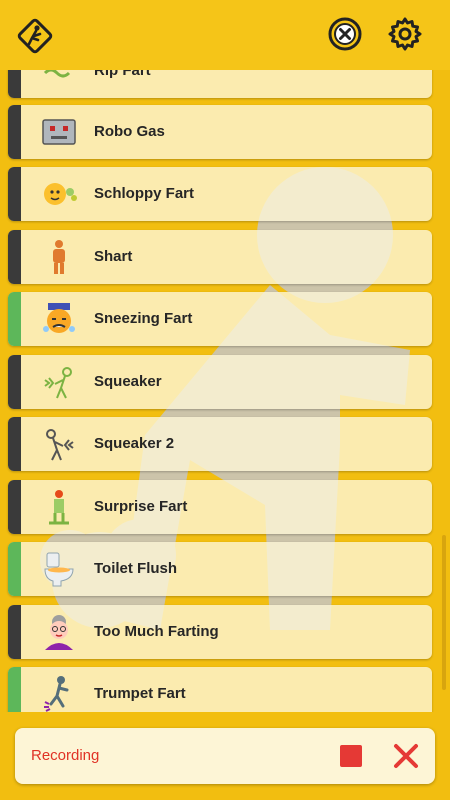  I want to click on top-bar, so click(225, 35).